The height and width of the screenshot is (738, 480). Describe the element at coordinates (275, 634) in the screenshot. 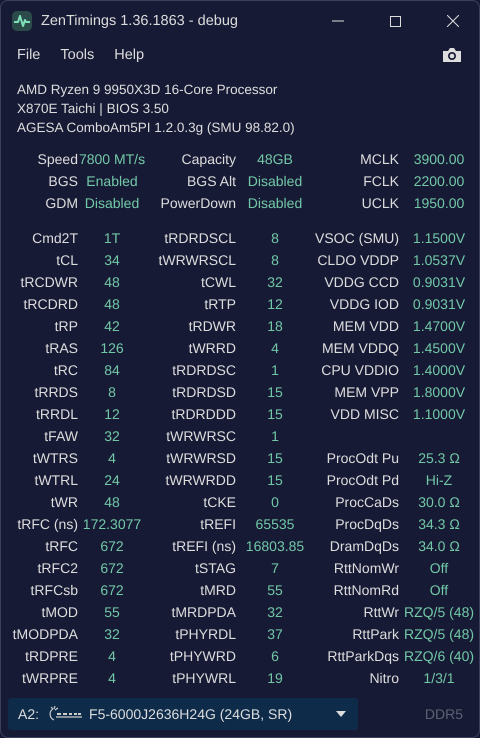

I see `timing-value: 37` at that location.